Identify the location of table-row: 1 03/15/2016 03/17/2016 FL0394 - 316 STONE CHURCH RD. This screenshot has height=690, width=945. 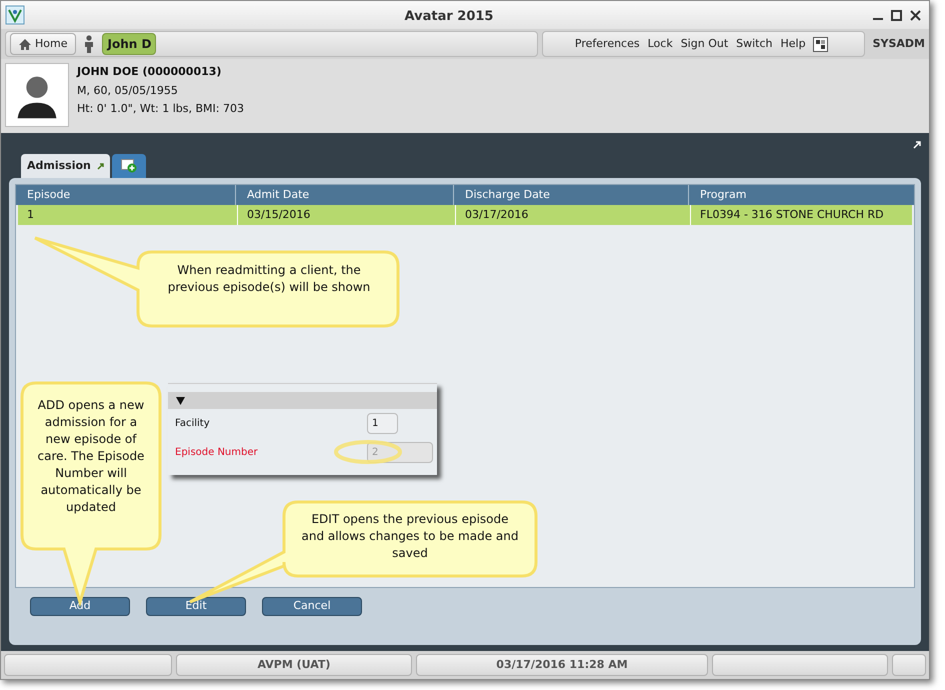
(465, 215).